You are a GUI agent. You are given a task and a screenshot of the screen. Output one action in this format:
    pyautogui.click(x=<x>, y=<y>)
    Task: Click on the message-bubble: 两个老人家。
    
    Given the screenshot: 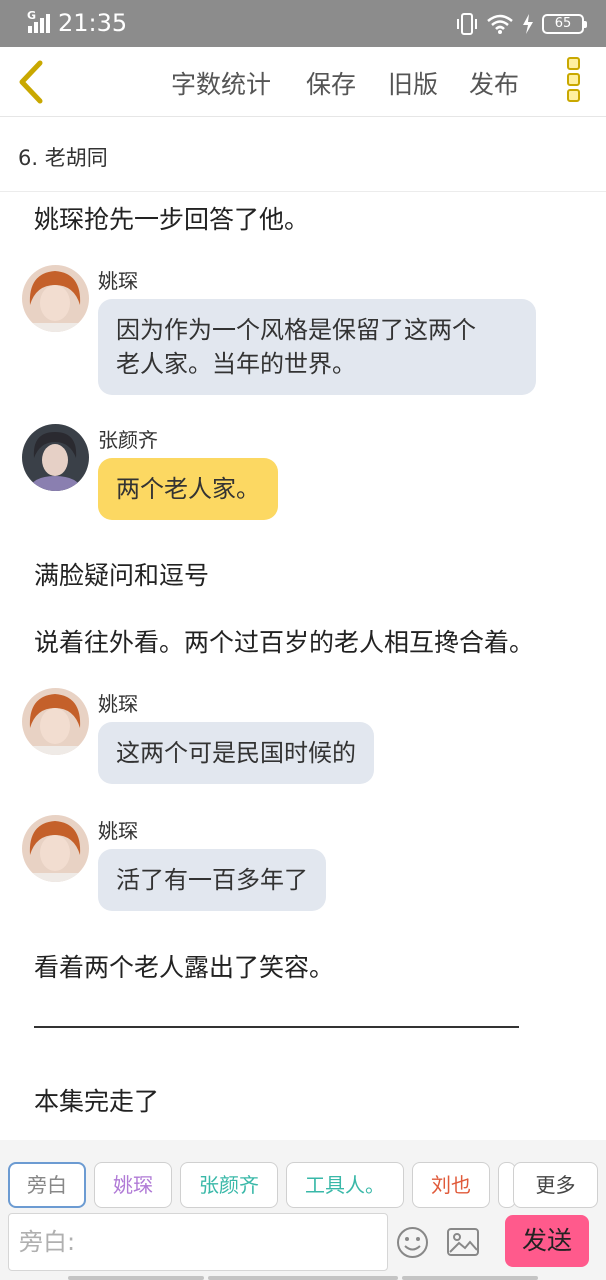 What is the action you would take?
    pyautogui.click(x=188, y=489)
    